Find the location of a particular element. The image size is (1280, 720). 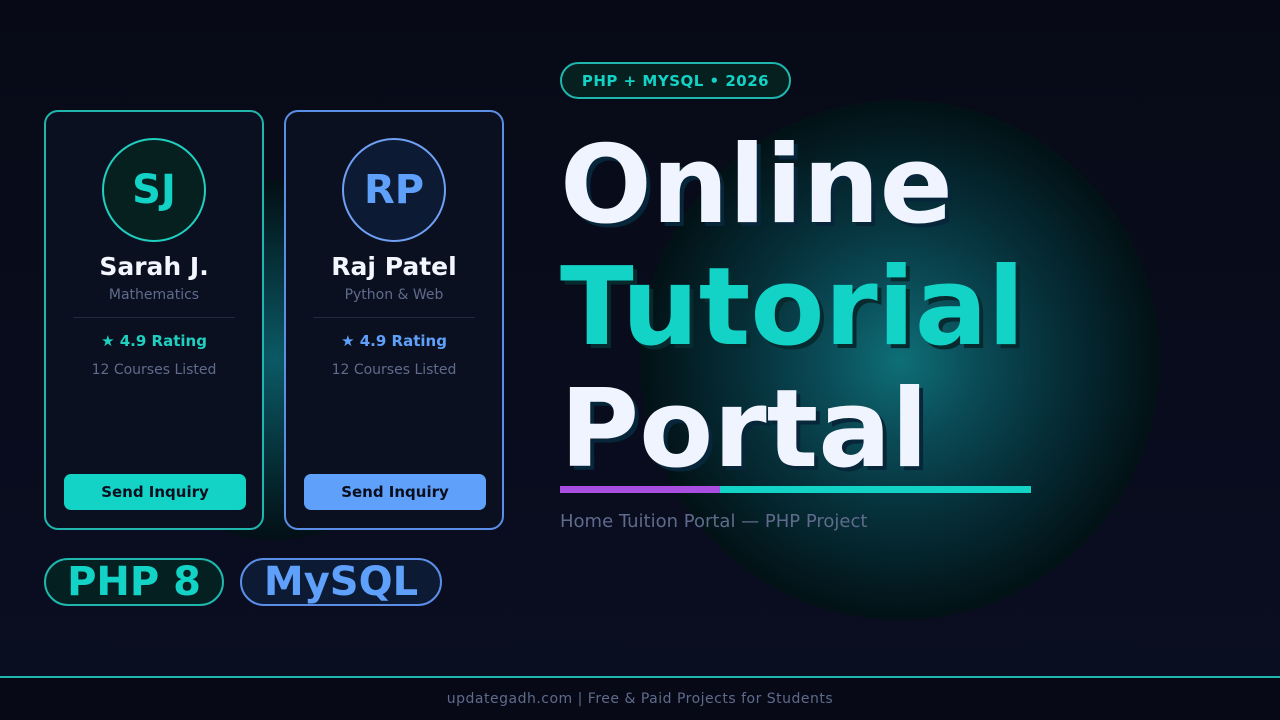

tutor-subject: Mathematics is located at coordinates (154, 295).